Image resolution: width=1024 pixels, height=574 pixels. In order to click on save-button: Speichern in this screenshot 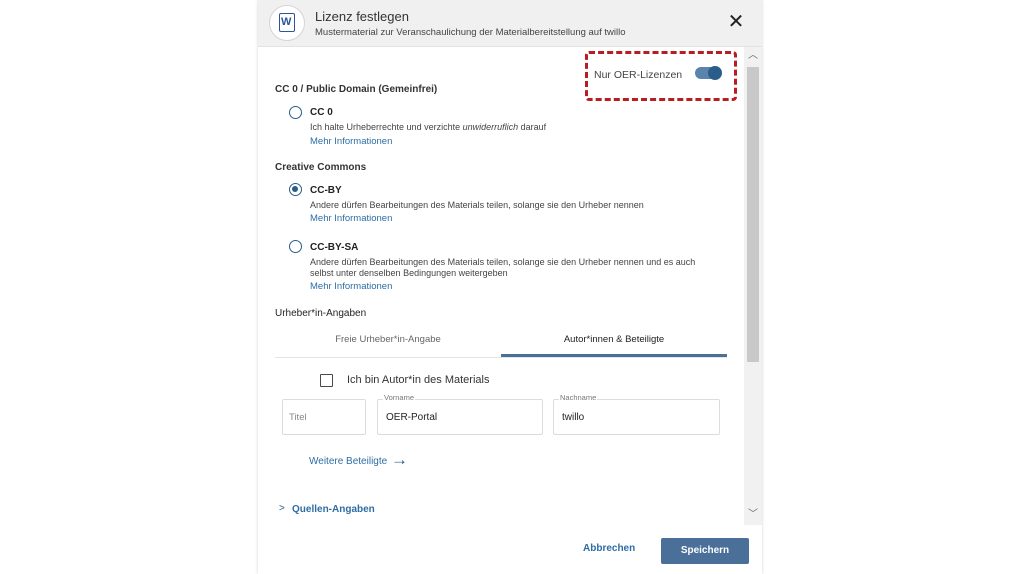, I will do `click(705, 551)`.